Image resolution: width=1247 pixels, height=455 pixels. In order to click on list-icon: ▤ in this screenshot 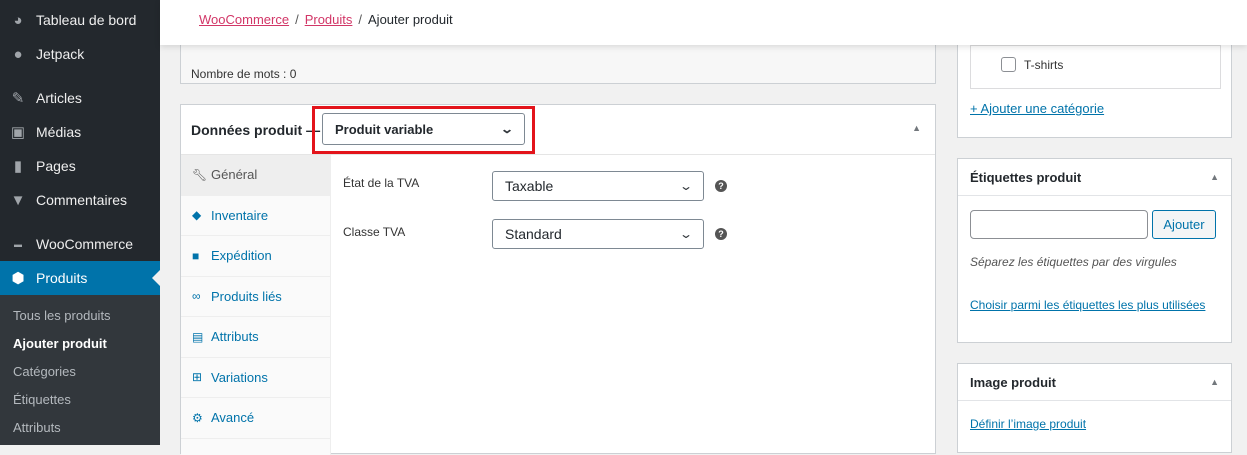, I will do `click(198, 336)`.